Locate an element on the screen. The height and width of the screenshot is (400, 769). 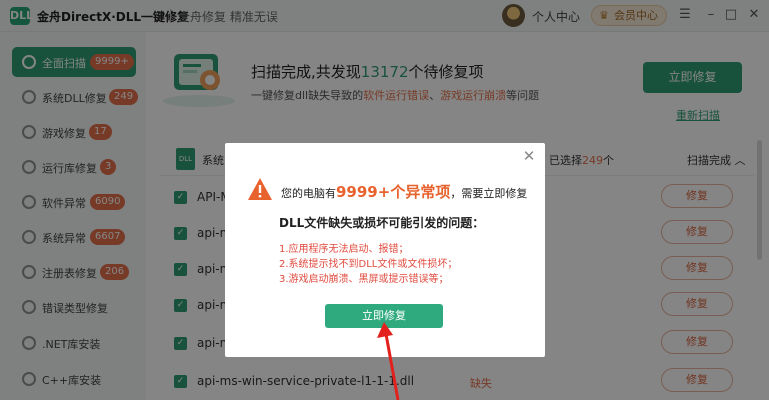
dialog-issue-count: 9999+个异常项 is located at coordinates (393, 192).